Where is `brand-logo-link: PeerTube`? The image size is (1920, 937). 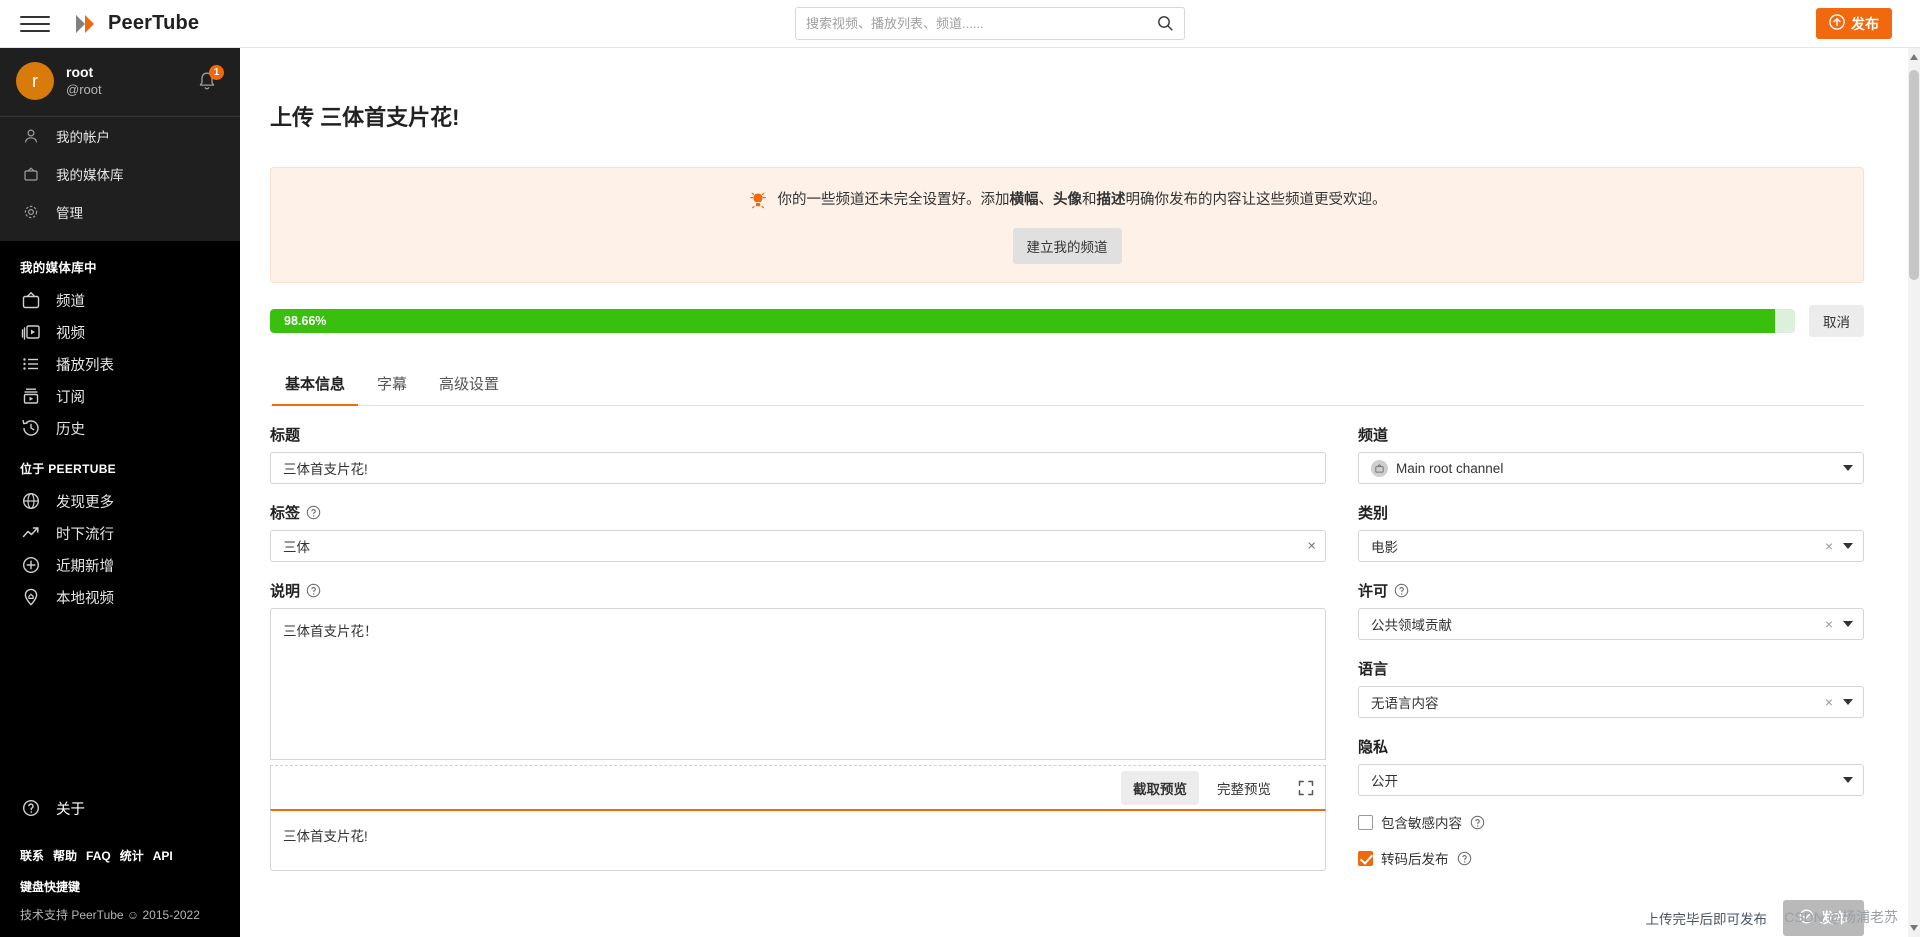 brand-logo-link: PeerTube is located at coordinates (135, 24).